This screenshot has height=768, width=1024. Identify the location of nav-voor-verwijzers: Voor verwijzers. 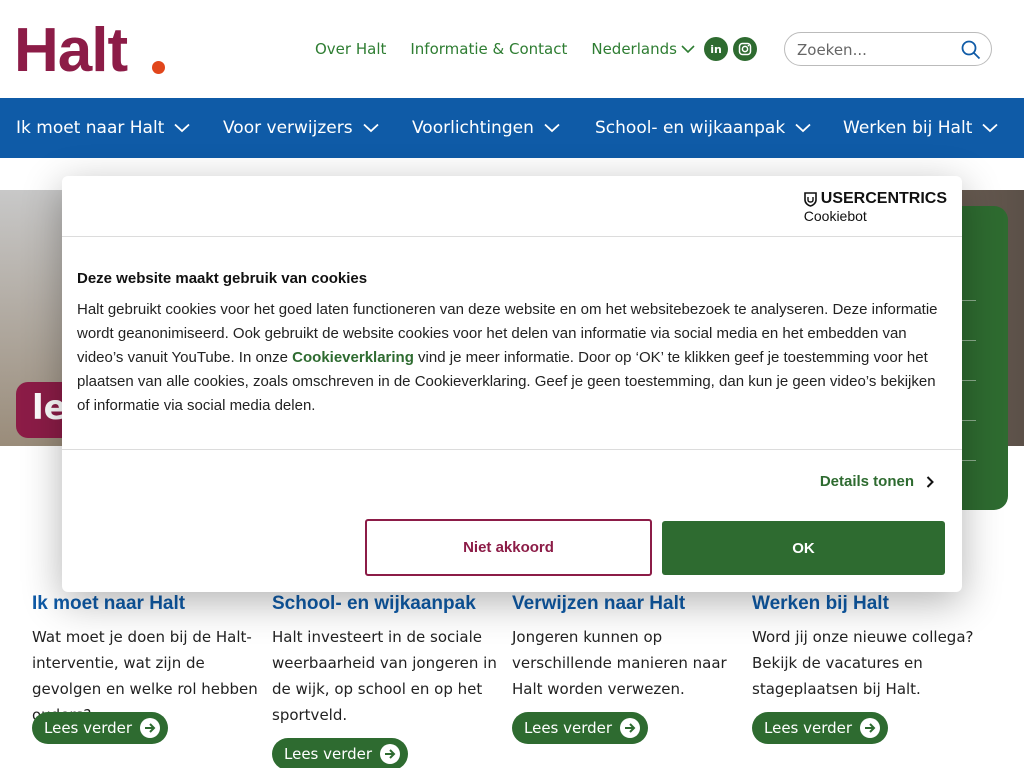
(301, 128).